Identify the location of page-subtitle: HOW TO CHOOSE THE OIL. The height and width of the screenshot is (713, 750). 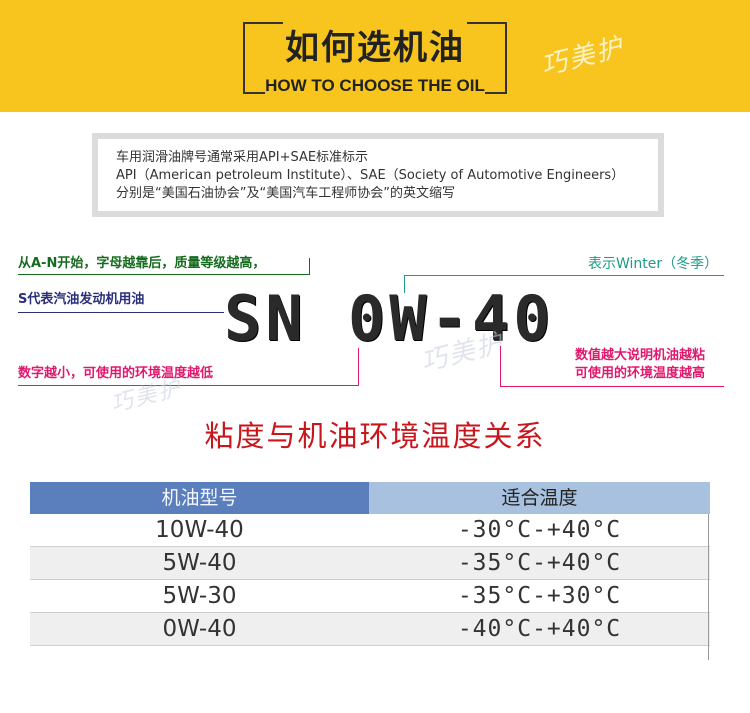
(375, 85).